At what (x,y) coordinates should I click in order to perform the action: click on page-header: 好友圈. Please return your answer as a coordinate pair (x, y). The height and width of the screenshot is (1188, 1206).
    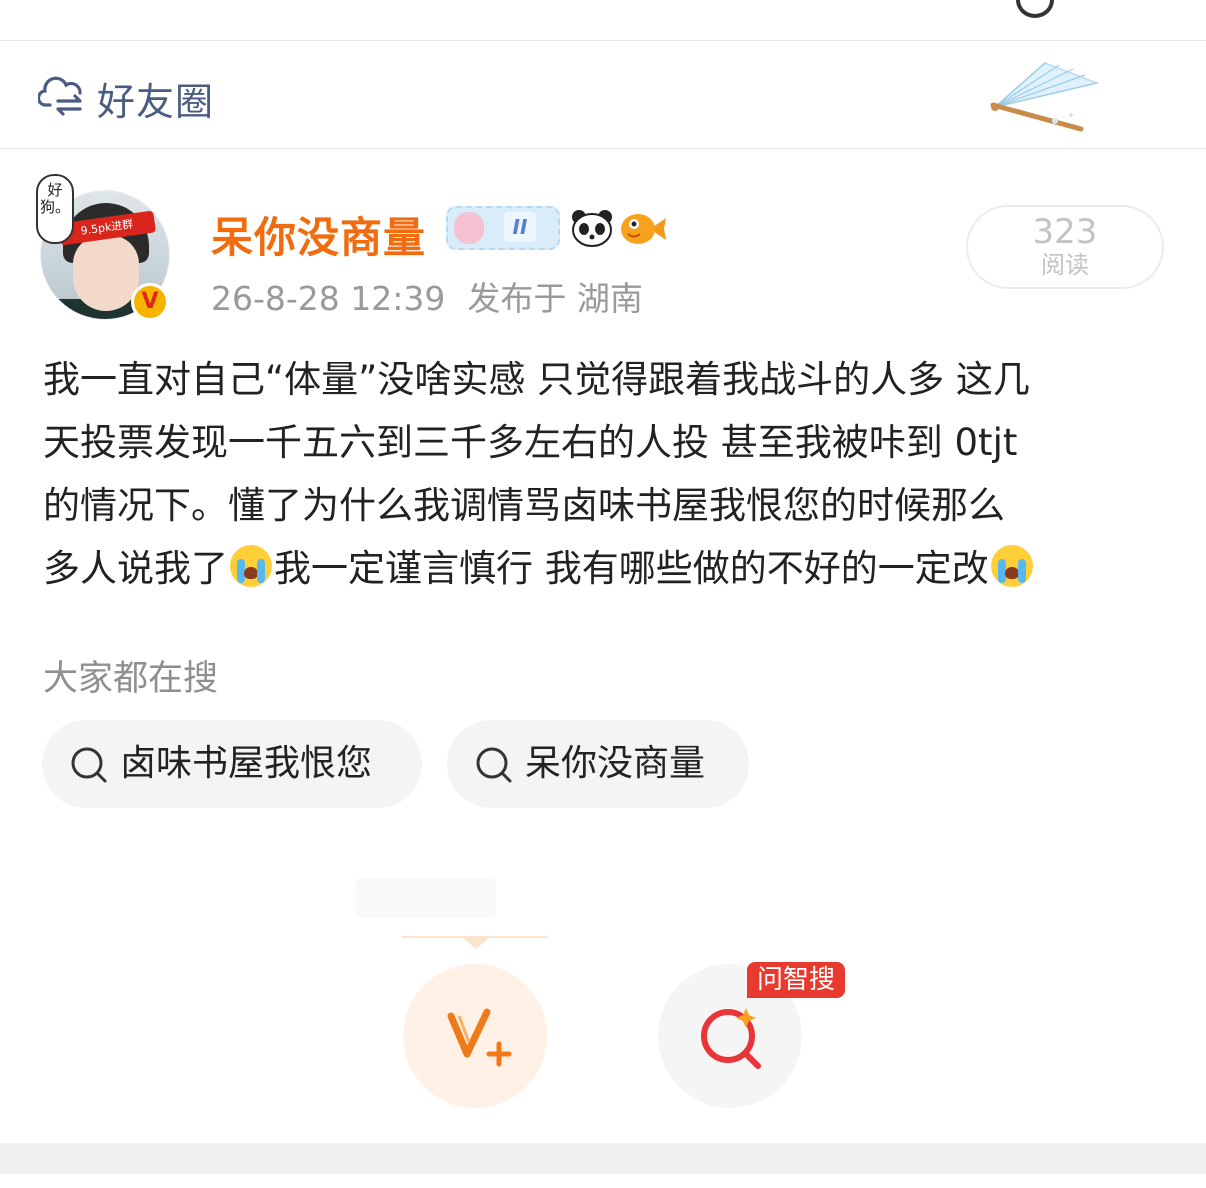
    Looking at the image, I should click on (603, 95).